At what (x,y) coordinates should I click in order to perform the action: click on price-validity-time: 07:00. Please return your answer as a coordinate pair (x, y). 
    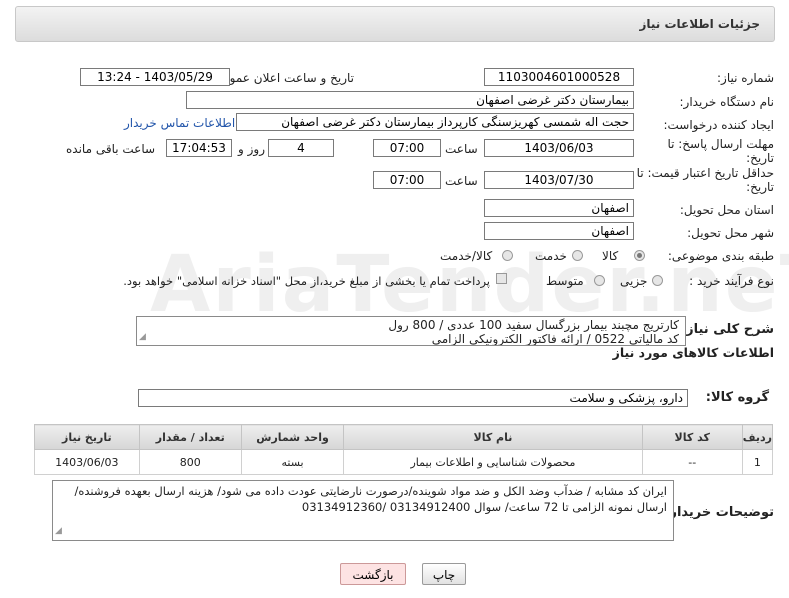
    Looking at the image, I should click on (407, 180).